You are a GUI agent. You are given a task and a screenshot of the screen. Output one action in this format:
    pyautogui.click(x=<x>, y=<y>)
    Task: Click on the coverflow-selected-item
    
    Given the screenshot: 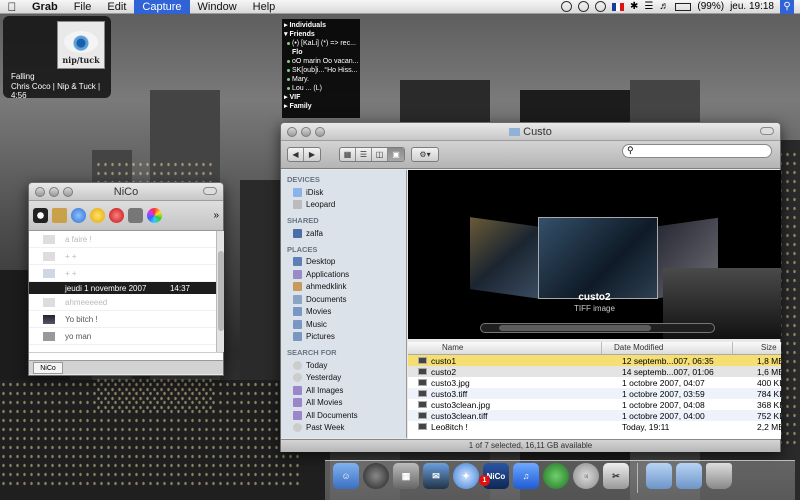 What is the action you would take?
    pyautogui.click(x=598, y=258)
    